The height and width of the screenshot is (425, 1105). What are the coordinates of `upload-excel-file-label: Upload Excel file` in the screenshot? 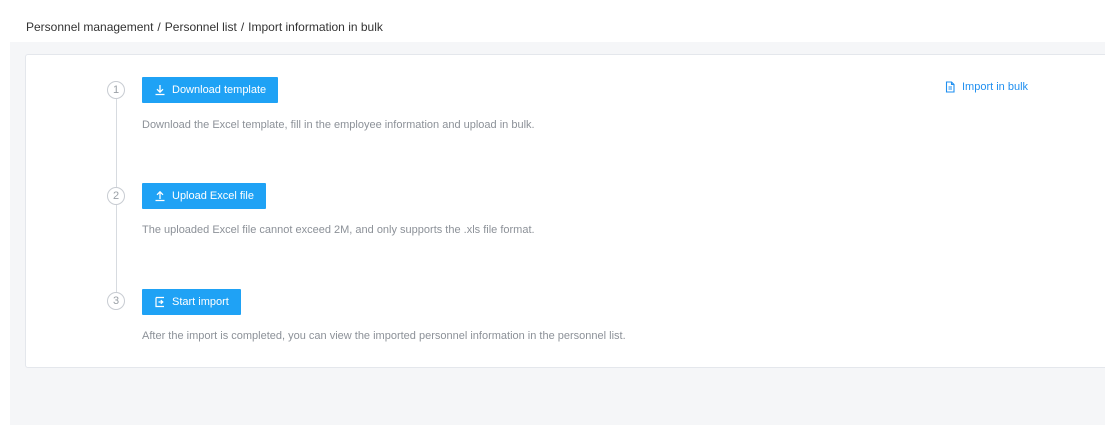 It's located at (213, 196).